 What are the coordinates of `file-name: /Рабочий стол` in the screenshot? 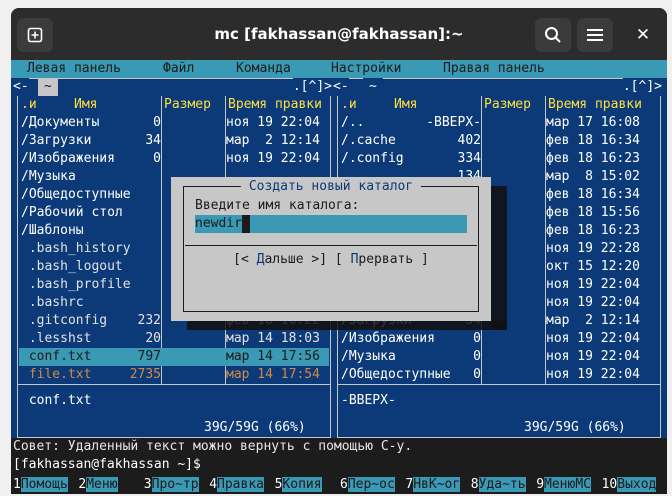 It's located at (72, 212).